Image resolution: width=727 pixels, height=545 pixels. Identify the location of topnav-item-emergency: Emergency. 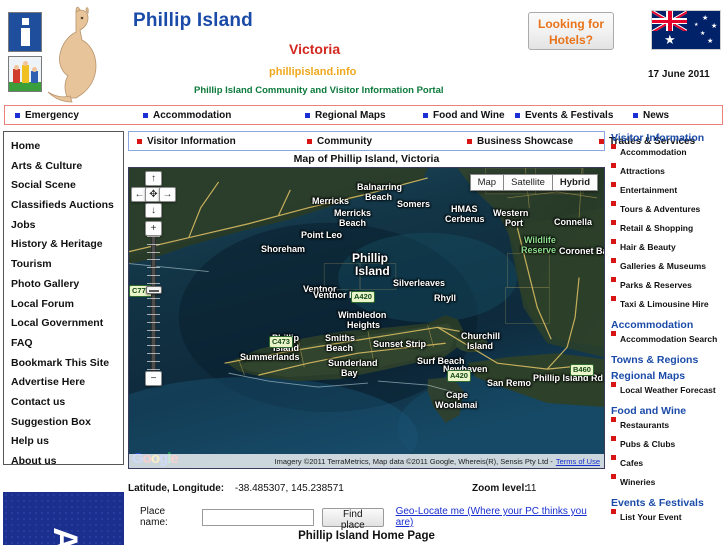
(47, 115).